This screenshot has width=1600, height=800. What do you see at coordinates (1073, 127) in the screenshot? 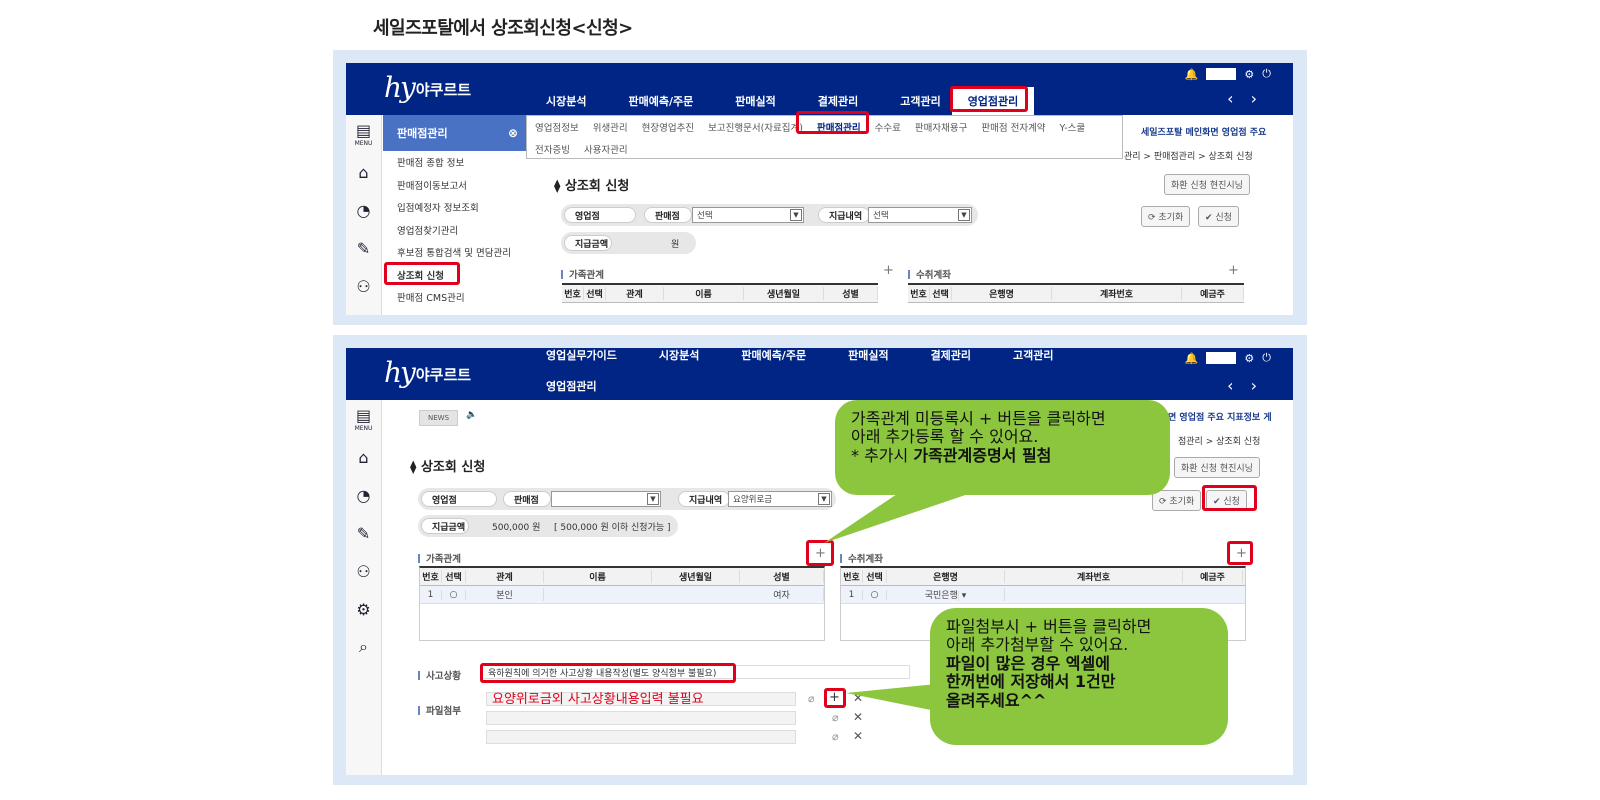
I see `sub-yschool: Y-스쿨` at bounding box center [1073, 127].